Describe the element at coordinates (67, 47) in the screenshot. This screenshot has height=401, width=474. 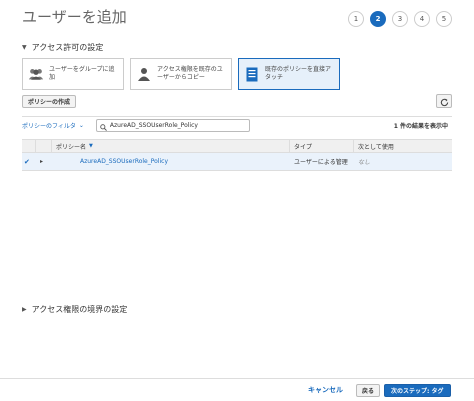
I see `permissions-section-title: アクセス許可の設定` at that location.